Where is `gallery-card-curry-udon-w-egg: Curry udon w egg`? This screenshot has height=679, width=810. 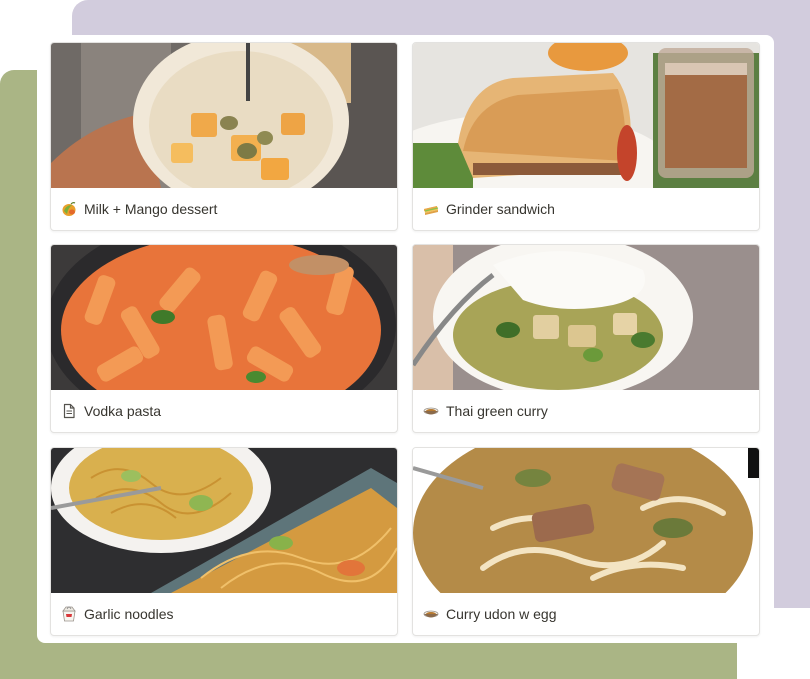
gallery-card-curry-udon-w-egg: Curry udon w egg is located at coordinates (586, 541).